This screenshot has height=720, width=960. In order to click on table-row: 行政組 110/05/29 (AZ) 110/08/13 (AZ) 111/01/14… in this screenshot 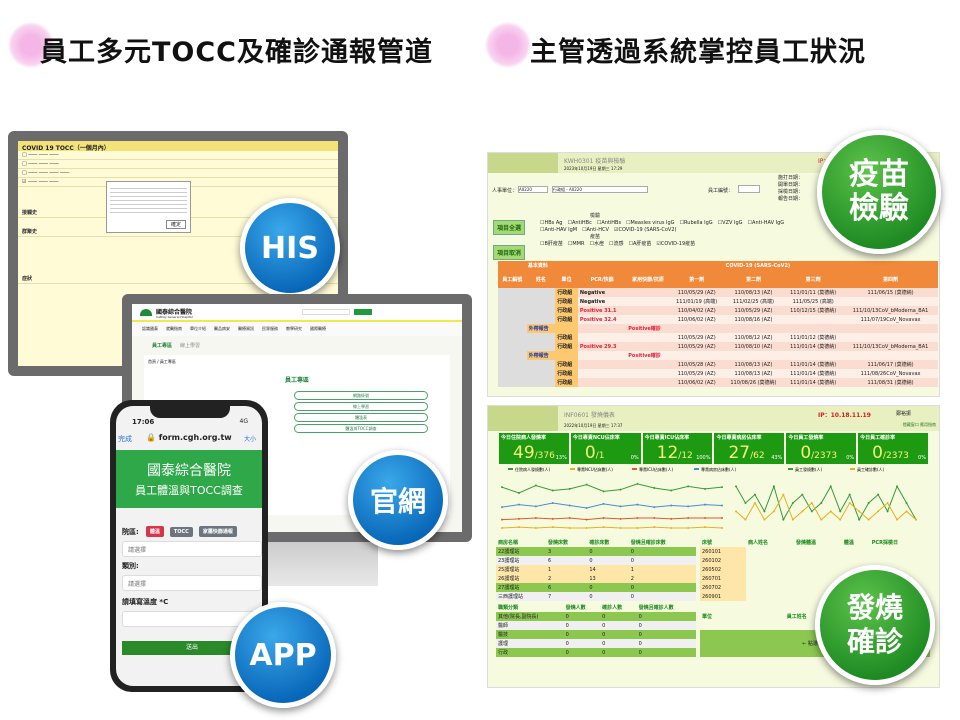, I will do `click(718, 373)`.